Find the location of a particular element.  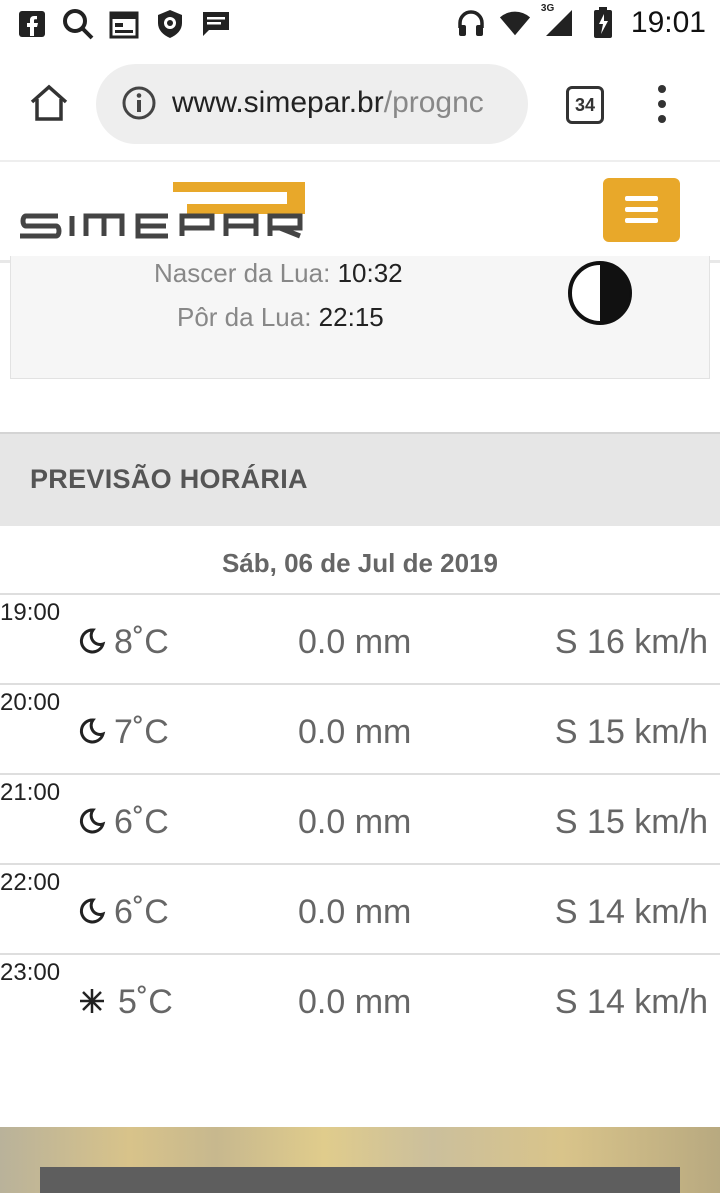

hour-time: 20:00 is located at coordinates (30, 702).